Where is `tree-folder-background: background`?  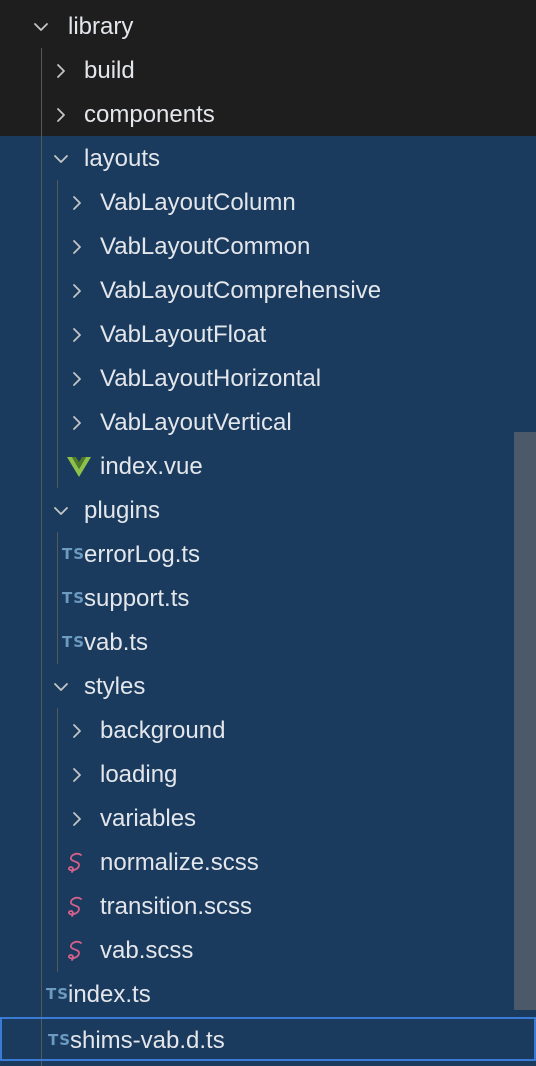 tree-folder-background: background is located at coordinates (268, 731).